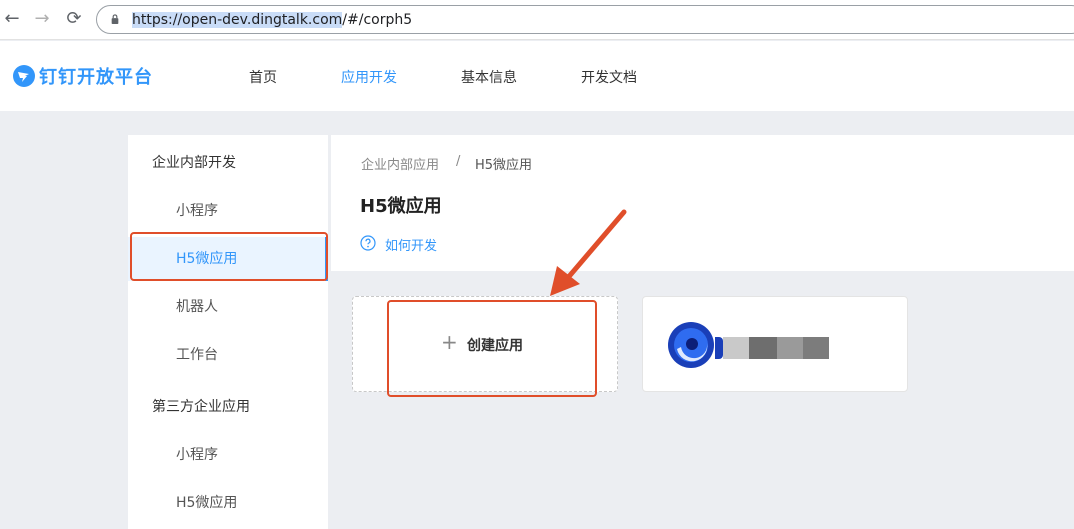  What do you see at coordinates (228, 455) in the screenshot?
I see `sidebar-item-third-party-mini-program: 小程序` at bounding box center [228, 455].